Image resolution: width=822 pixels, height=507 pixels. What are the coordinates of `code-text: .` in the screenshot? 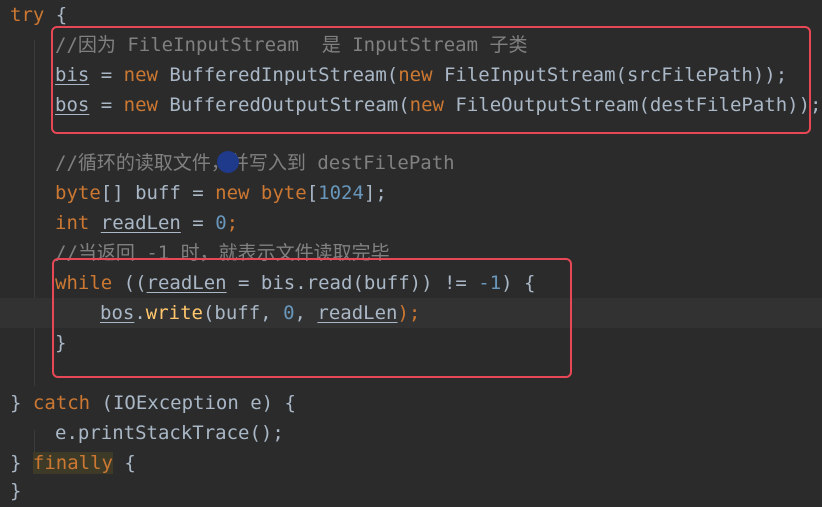 It's located at (140, 313).